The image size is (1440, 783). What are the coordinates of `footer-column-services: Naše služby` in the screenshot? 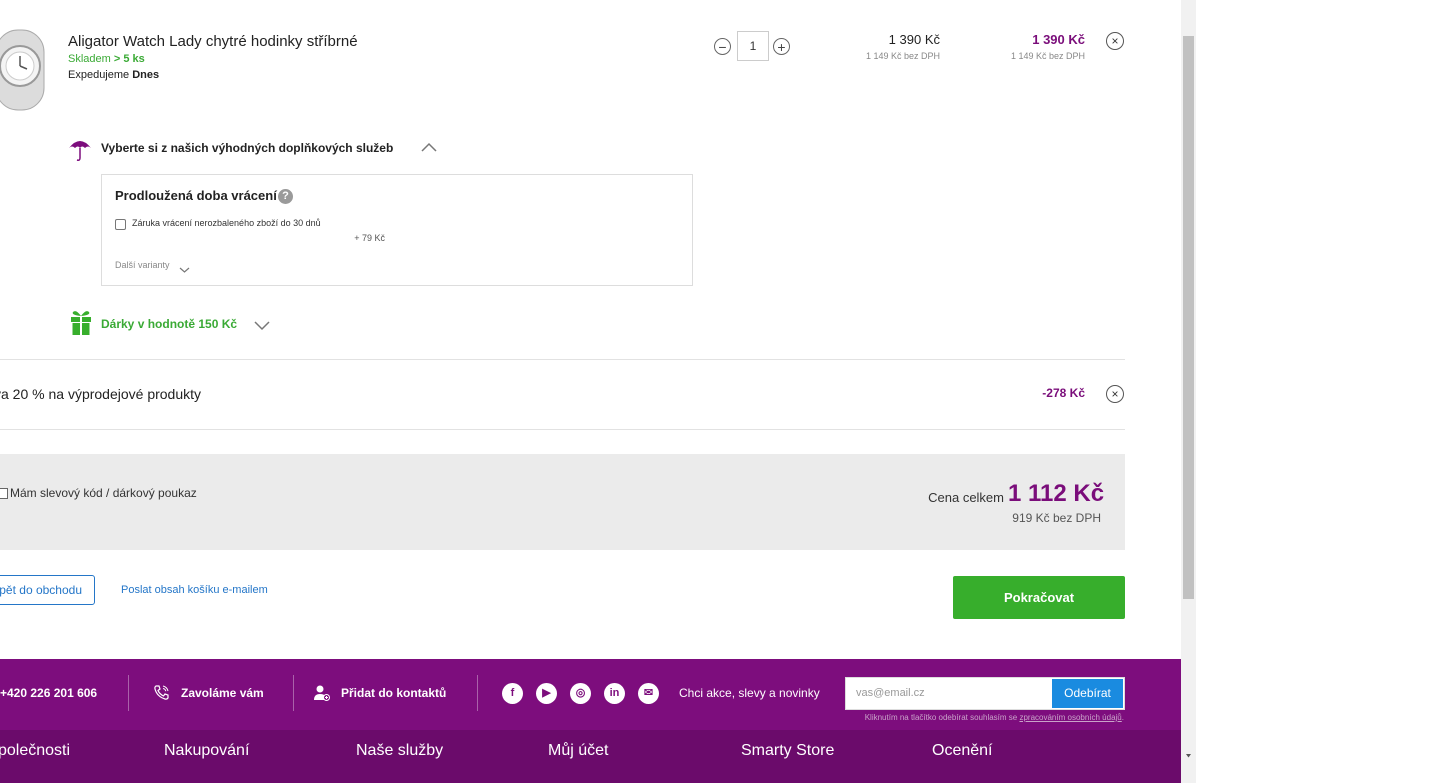 It's located at (399, 751).